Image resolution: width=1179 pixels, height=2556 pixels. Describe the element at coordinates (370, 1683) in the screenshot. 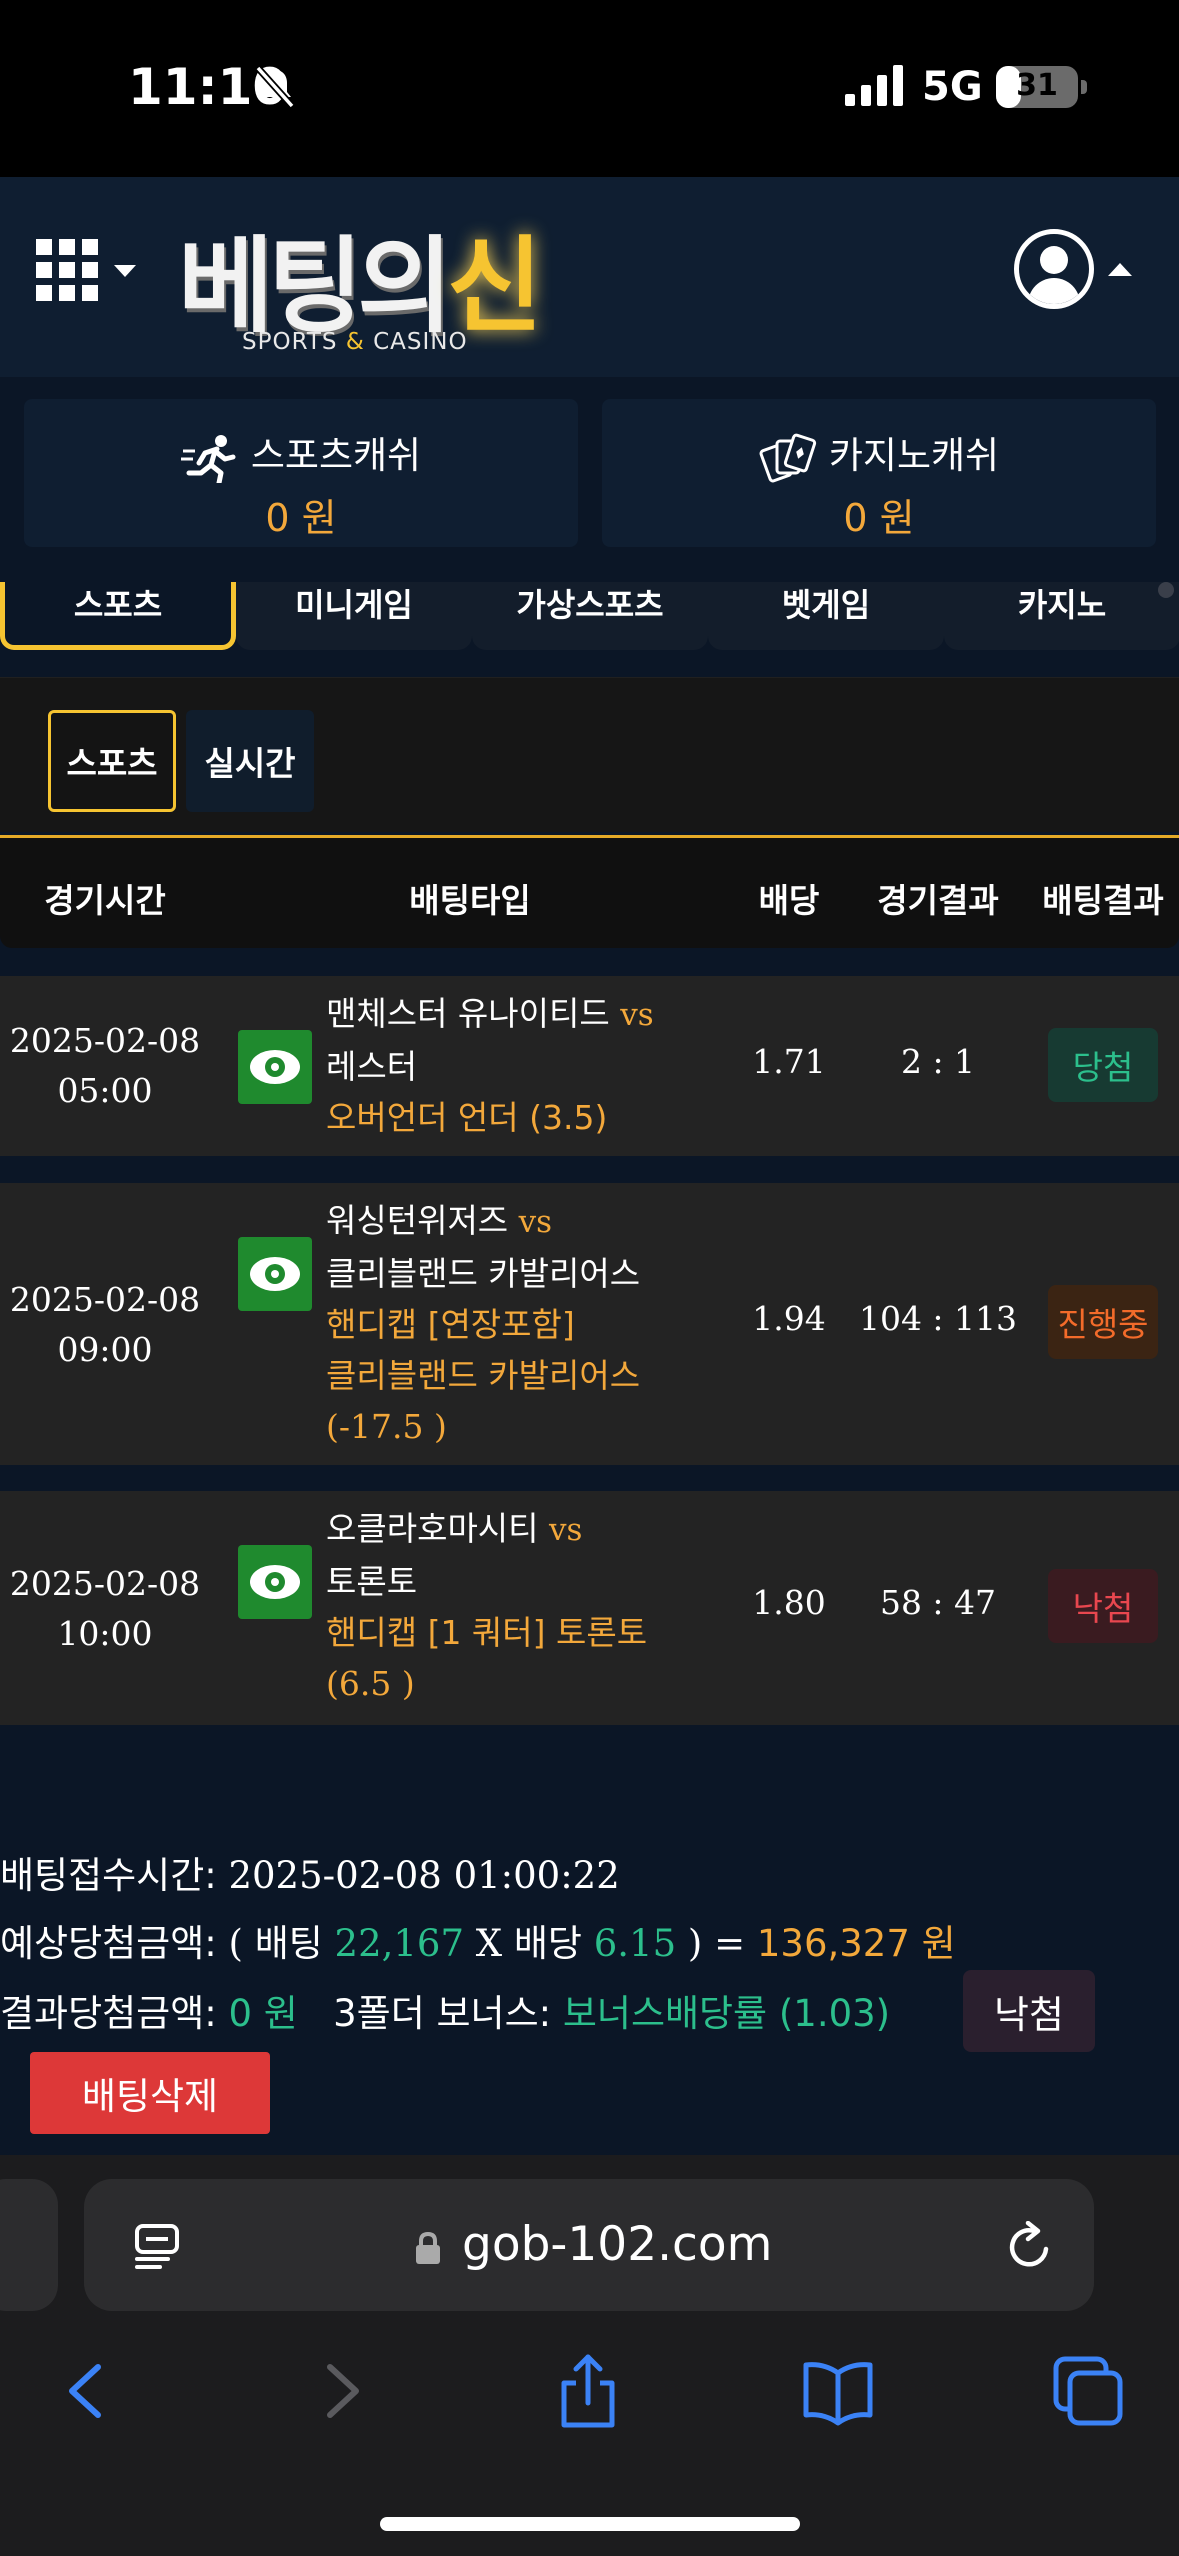

I see `bet-detail-line: (6.5 )` at that location.